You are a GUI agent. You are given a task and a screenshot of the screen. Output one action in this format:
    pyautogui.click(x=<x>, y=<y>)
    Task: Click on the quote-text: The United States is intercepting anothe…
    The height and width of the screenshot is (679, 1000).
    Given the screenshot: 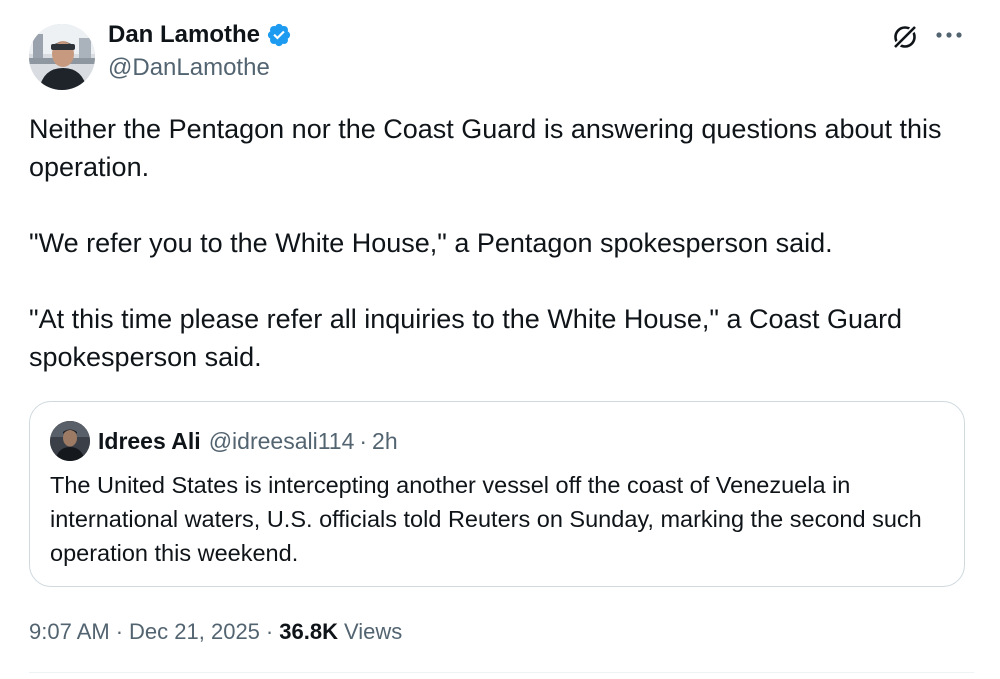 What is the action you would take?
    pyautogui.click(x=486, y=519)
    